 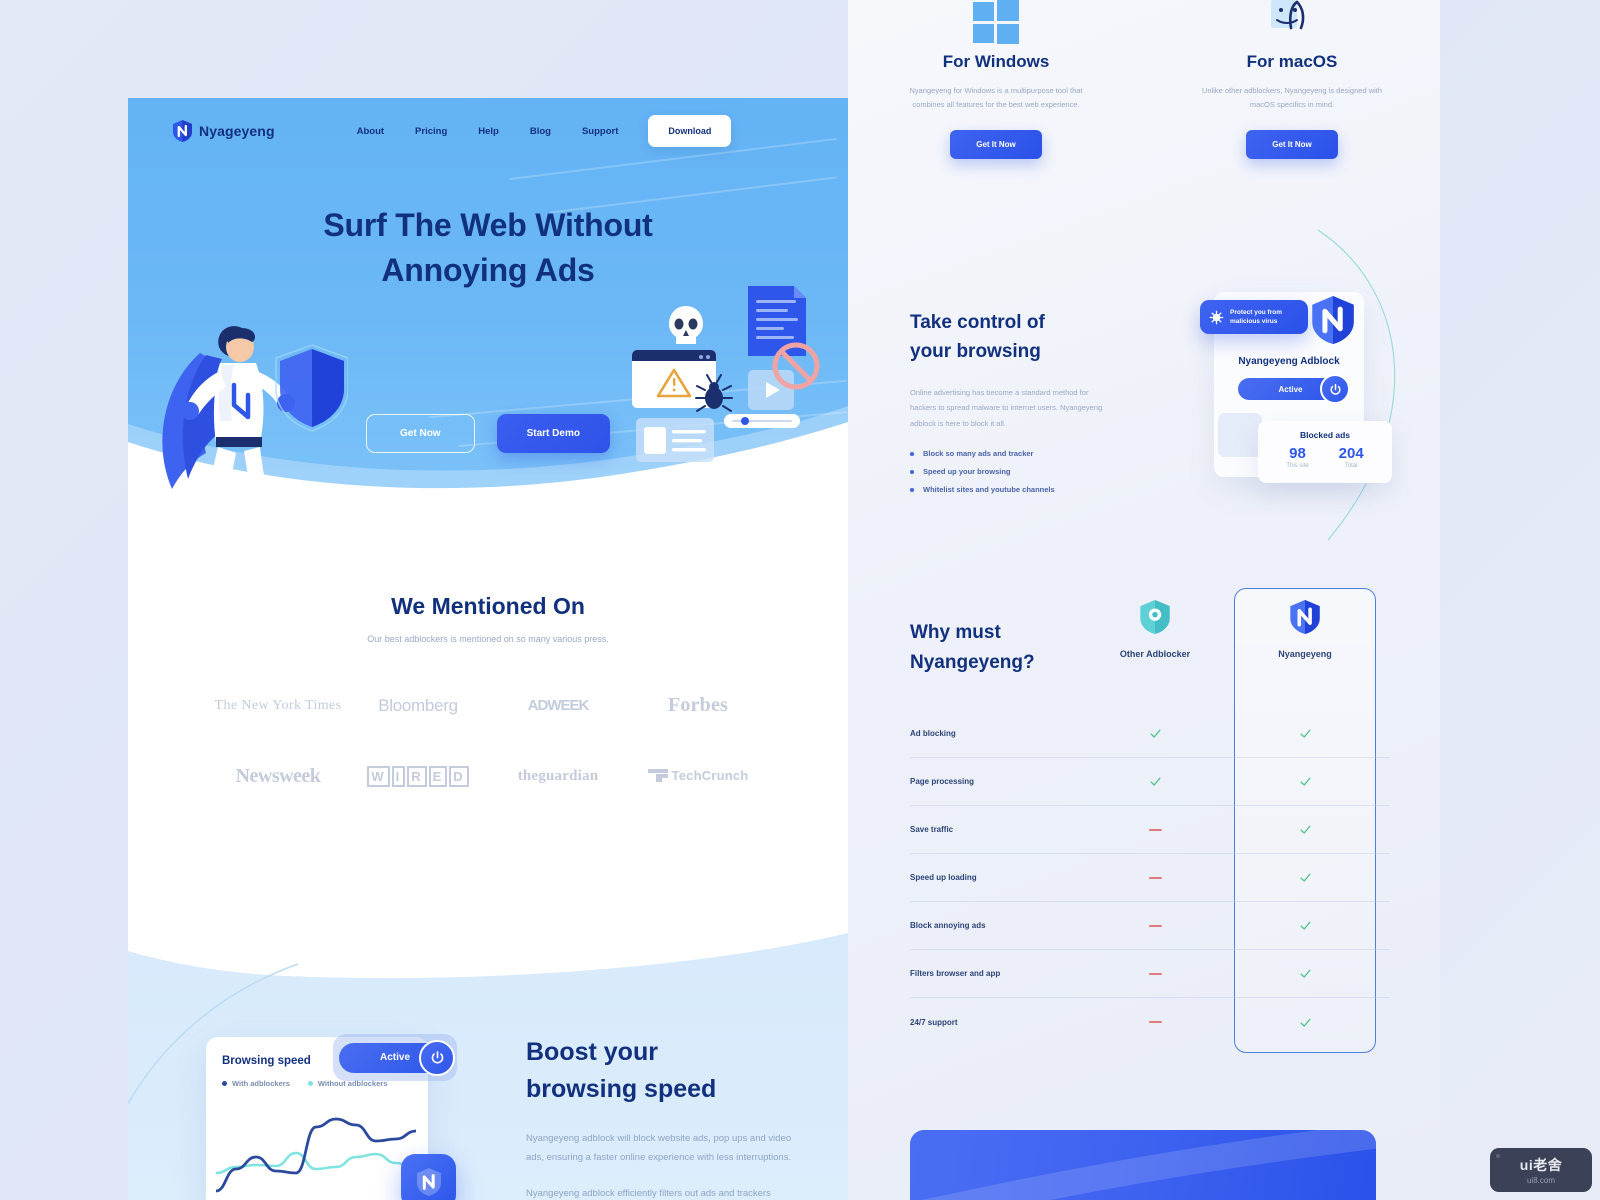 I want to click on control-heading: Take control of your browsing, so click(x=1010, y=337).